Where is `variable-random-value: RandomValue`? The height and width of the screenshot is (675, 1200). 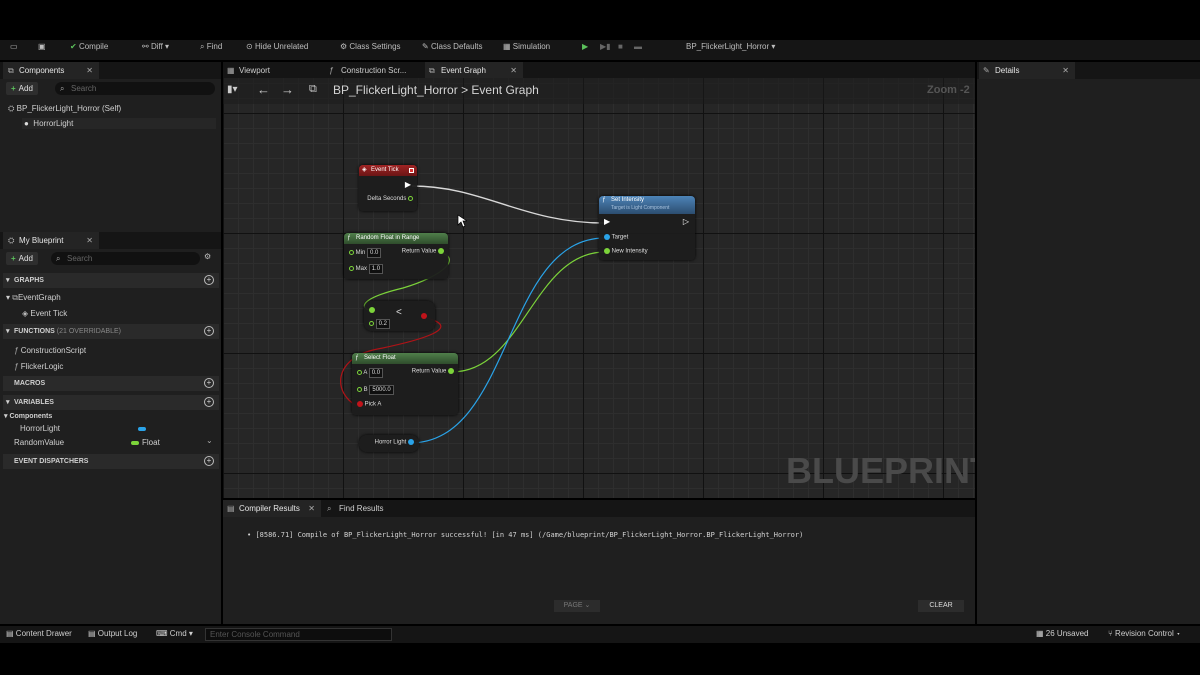 variable-random-value: RandomValue is located at coordinates (39, 442).